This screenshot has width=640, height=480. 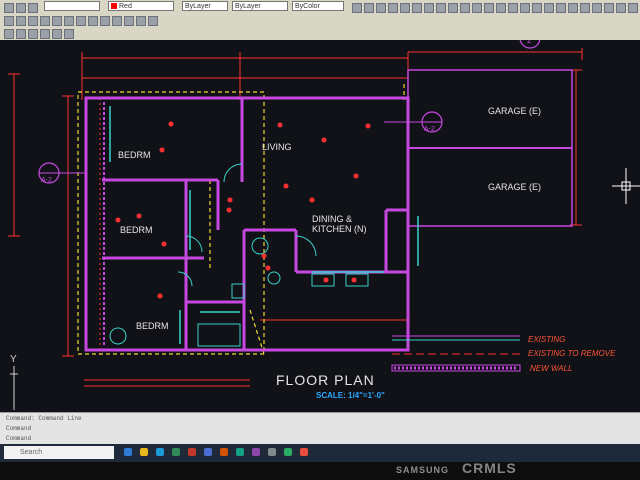 I want to click on text-icon, so click(x=453, y=8).